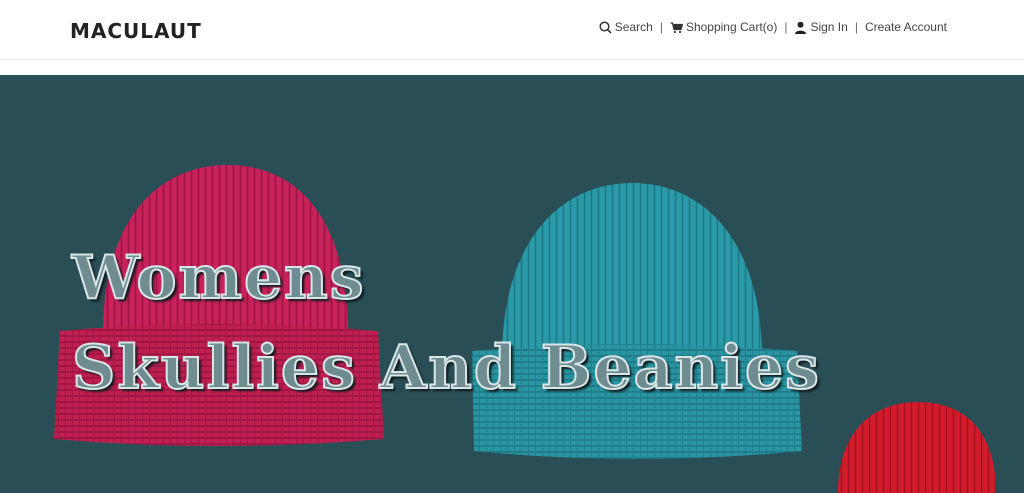 This screenshot has width=1024, height=493. Describe the element at coordinates (917, 447) in the screenshot. I see `red-beanie-image` at that location.